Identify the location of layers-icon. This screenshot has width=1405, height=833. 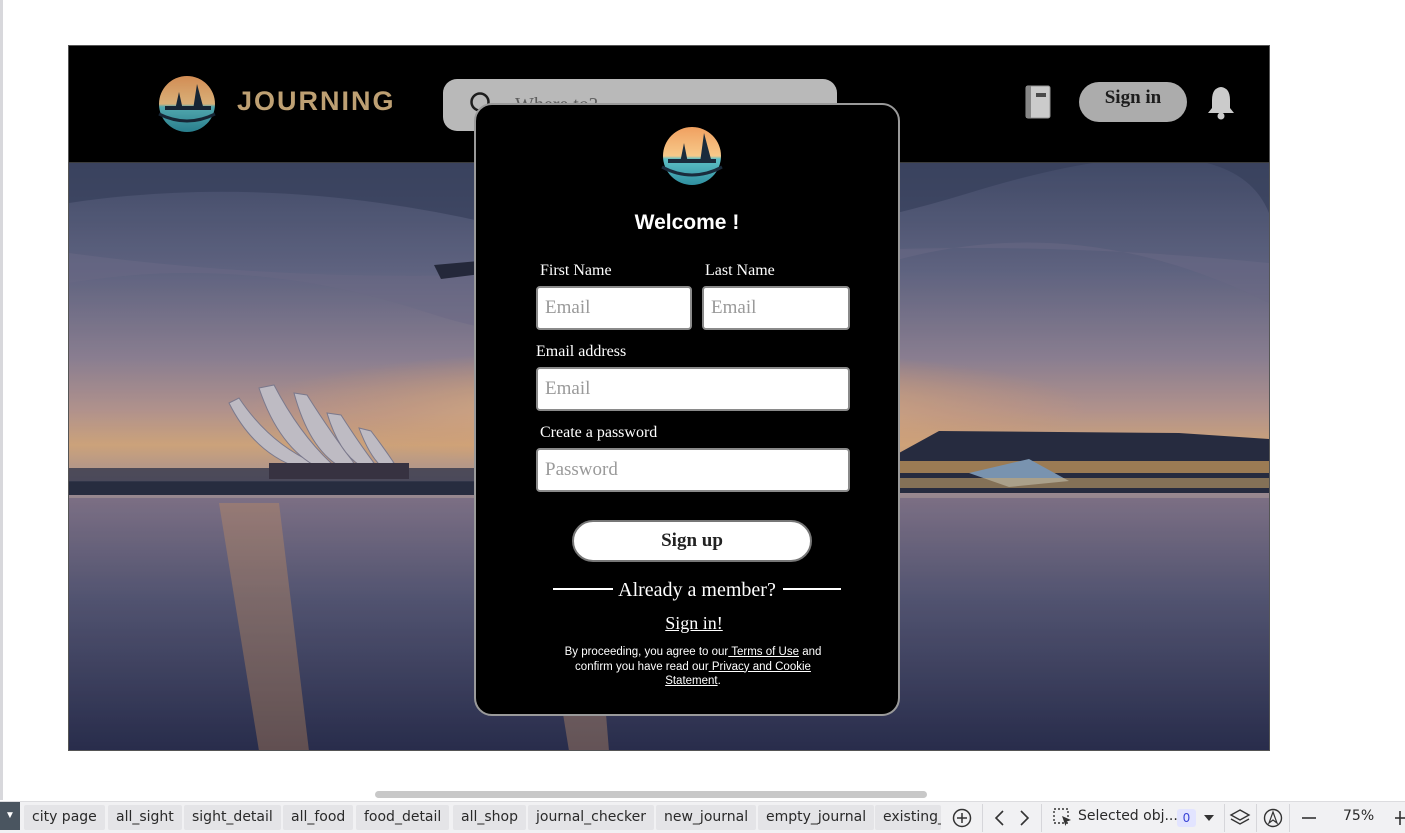
(1240, 818).